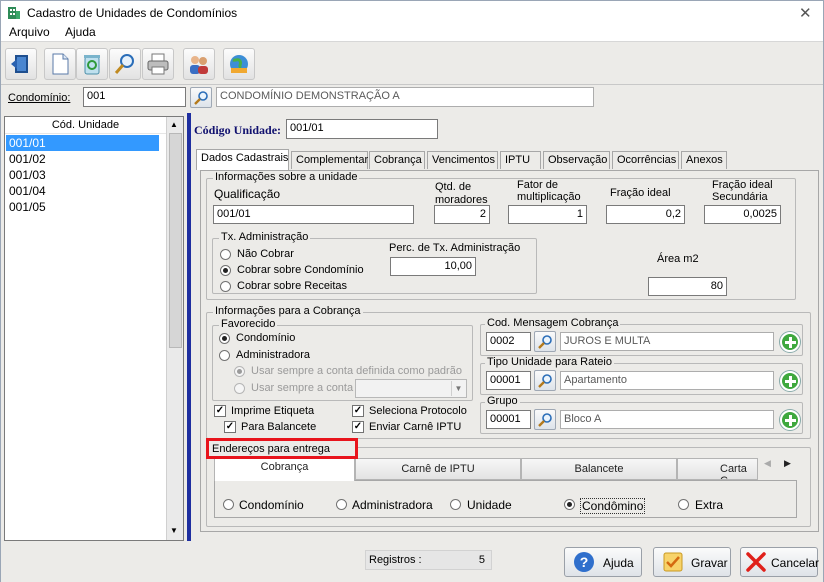 Image resolution: width=824 pixels, height=582 pixels. I want to click on perc-tx-input: 10,00, so click(433, 266).